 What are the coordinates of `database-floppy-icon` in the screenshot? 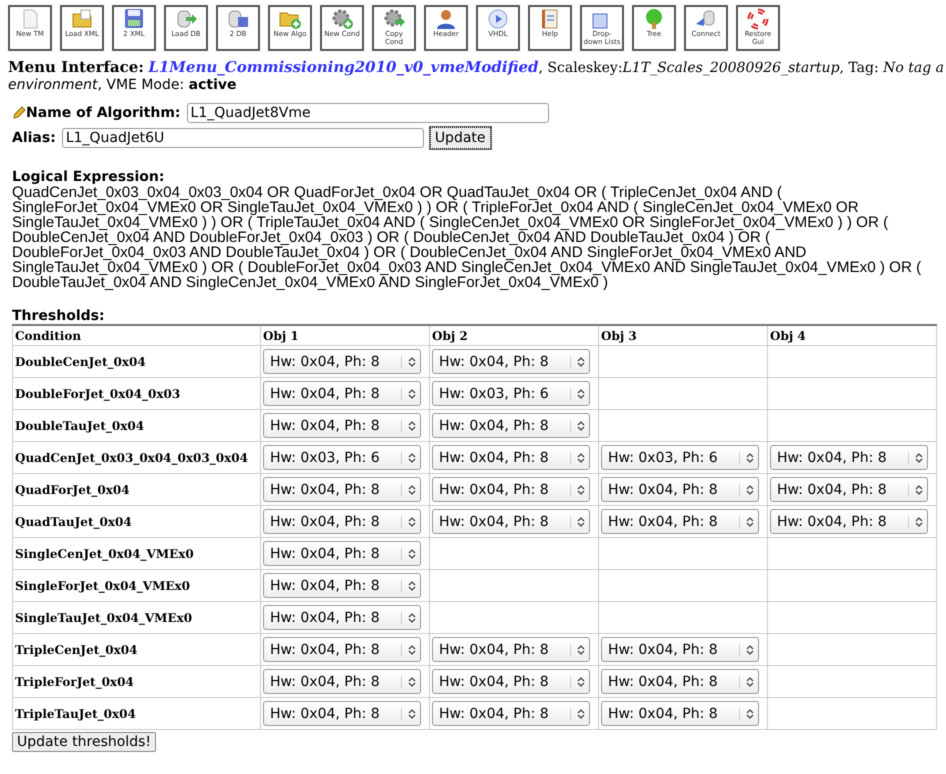 It's located at (238, 19).